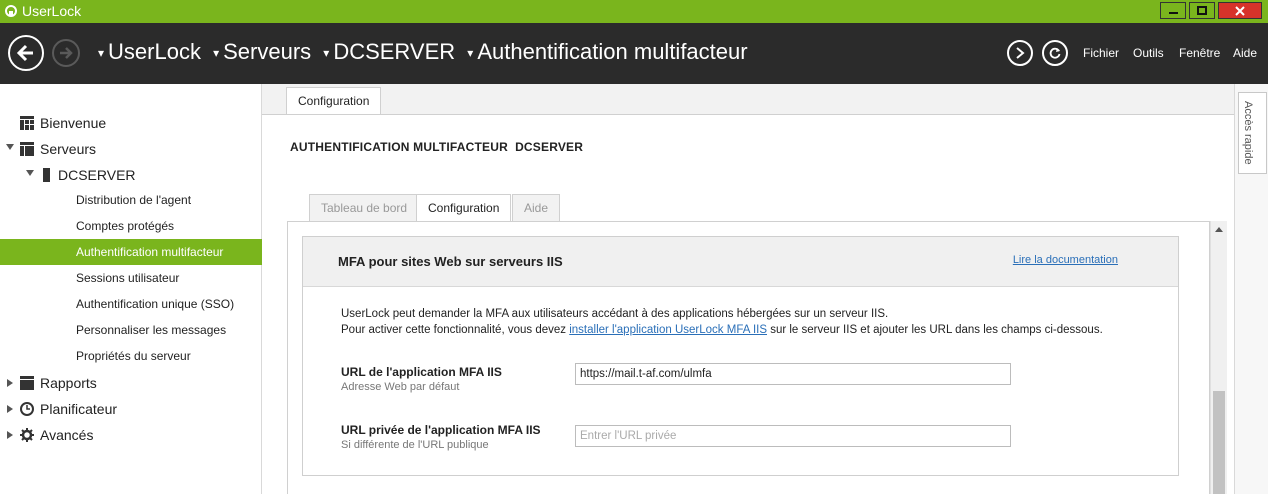  What do you see at coordinates (154, 51) in the screenshot?
I see `breadcrumb-userlock: UserLock` at bounding box center [154, 51].